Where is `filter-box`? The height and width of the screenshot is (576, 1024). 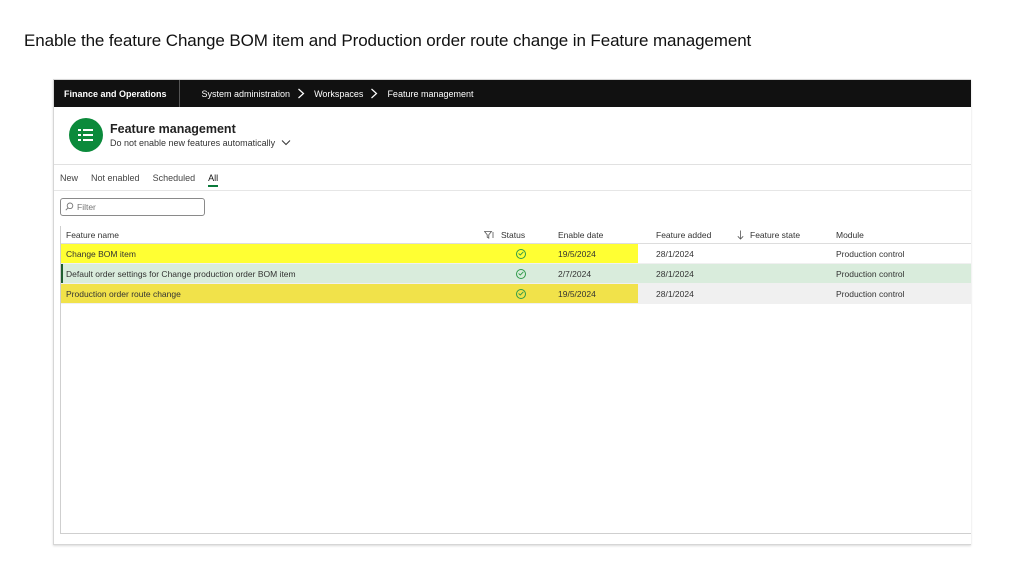
filter-box is located at coordinates (132, 207).